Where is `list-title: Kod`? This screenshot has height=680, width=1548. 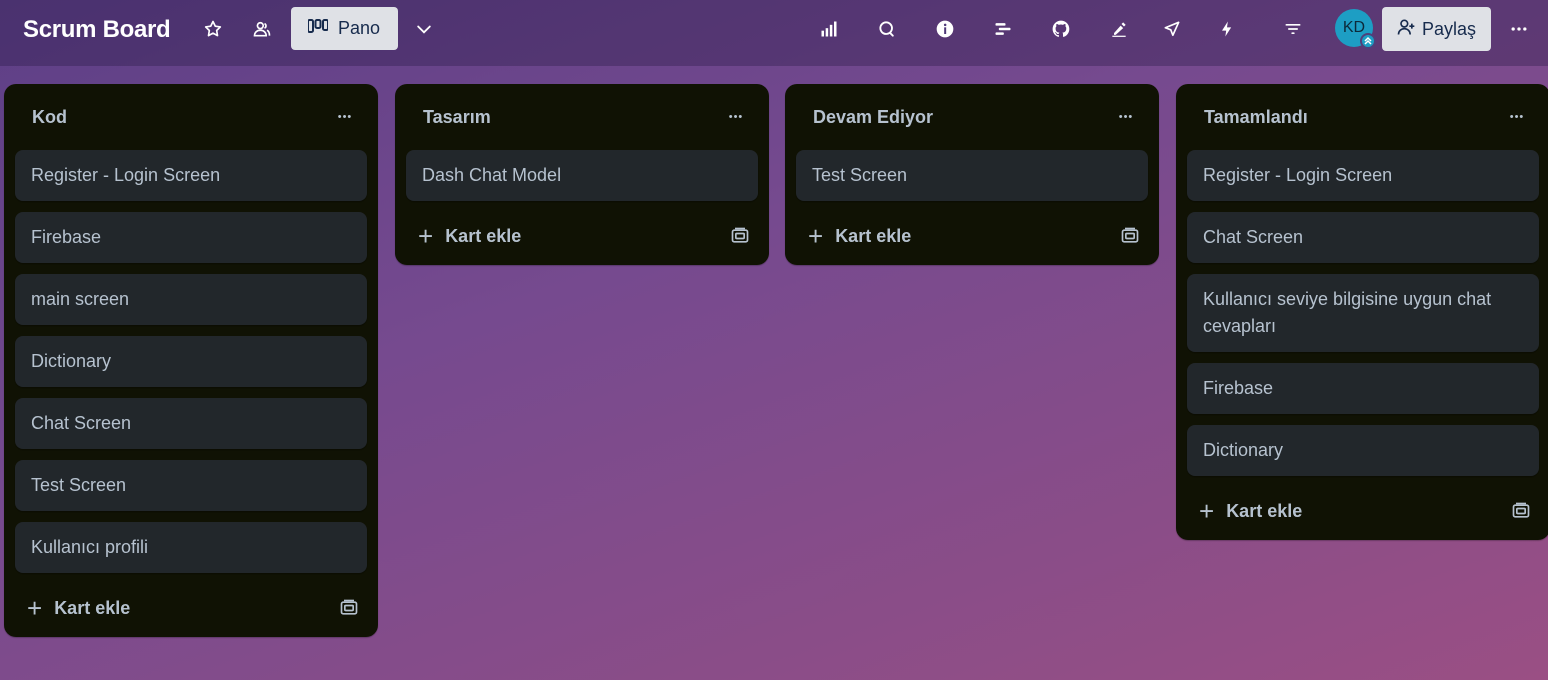 list-title: Kod is located at coordinates (49, 117).